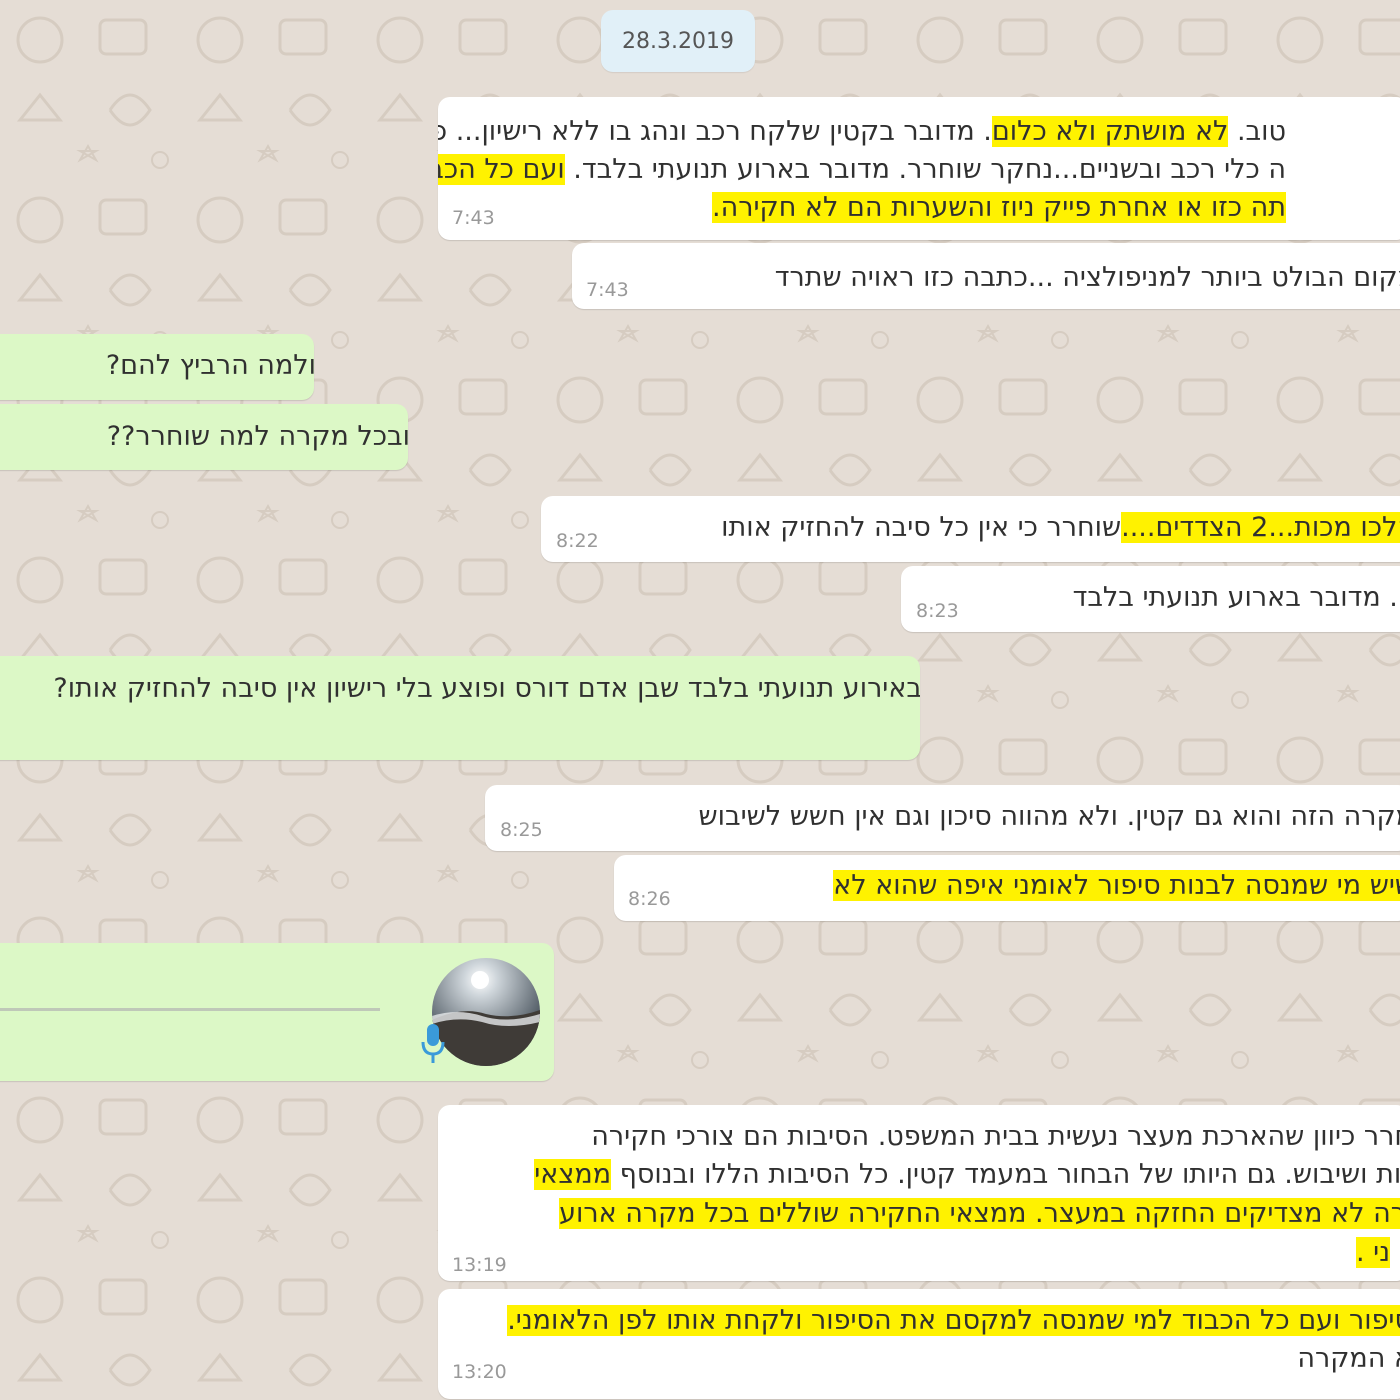 This screenshot has width=1400, height=1400. I want to click on message-text-line: ... מדובר בארוע תנועתי בלבד, so click(1236, 598).